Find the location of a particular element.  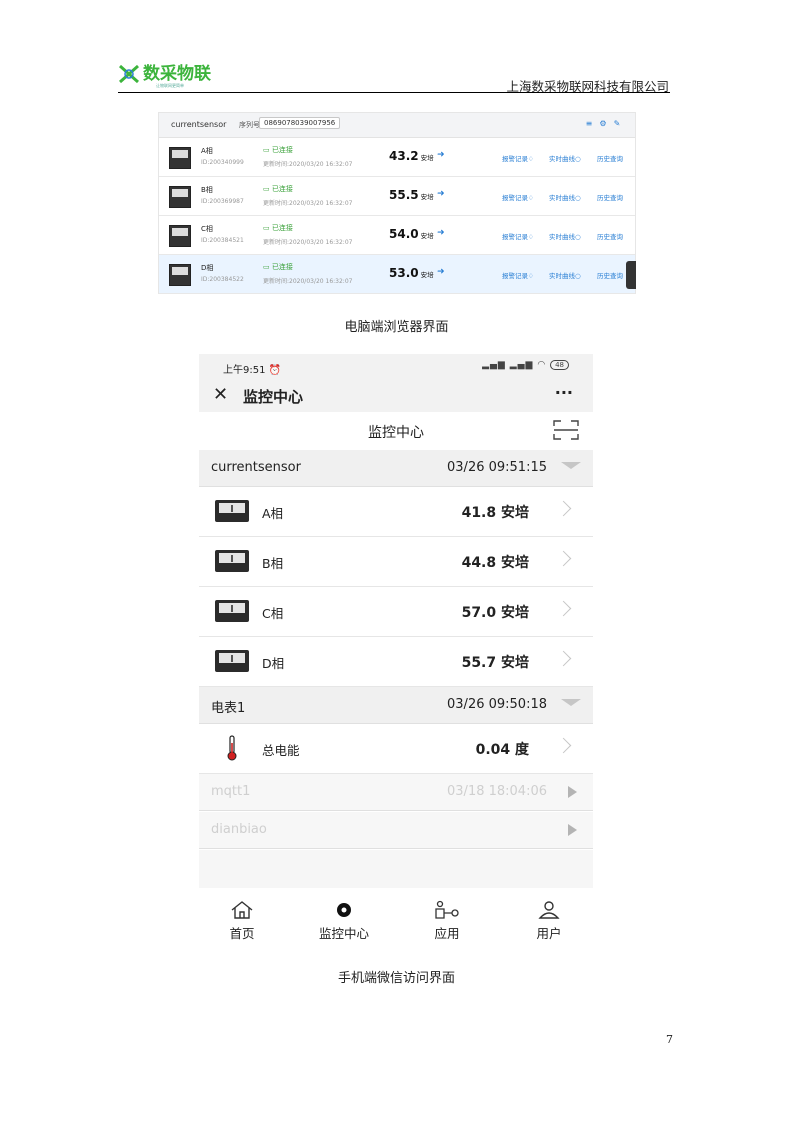

alarm-clock-icon: ⏰ is located at coordinates (275, 370).